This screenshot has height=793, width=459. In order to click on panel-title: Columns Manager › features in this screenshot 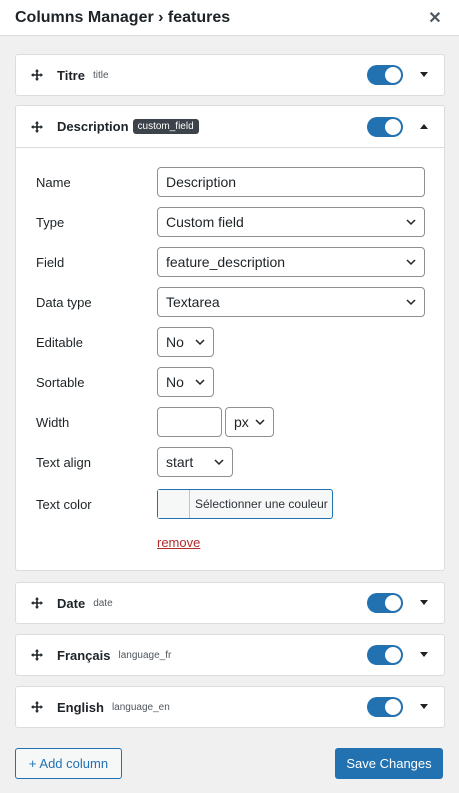, I will do `click(123, 17)`.